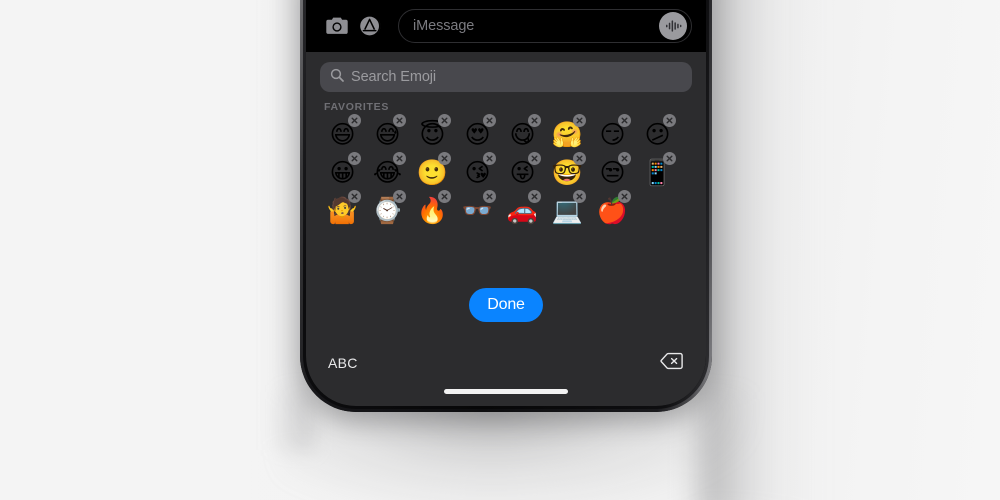 This screenshot has height=500, width=1000. Describe the element at coordinates (342, 171) in the screenshot. I see `emoji-grinning-face: 😀` at that location.